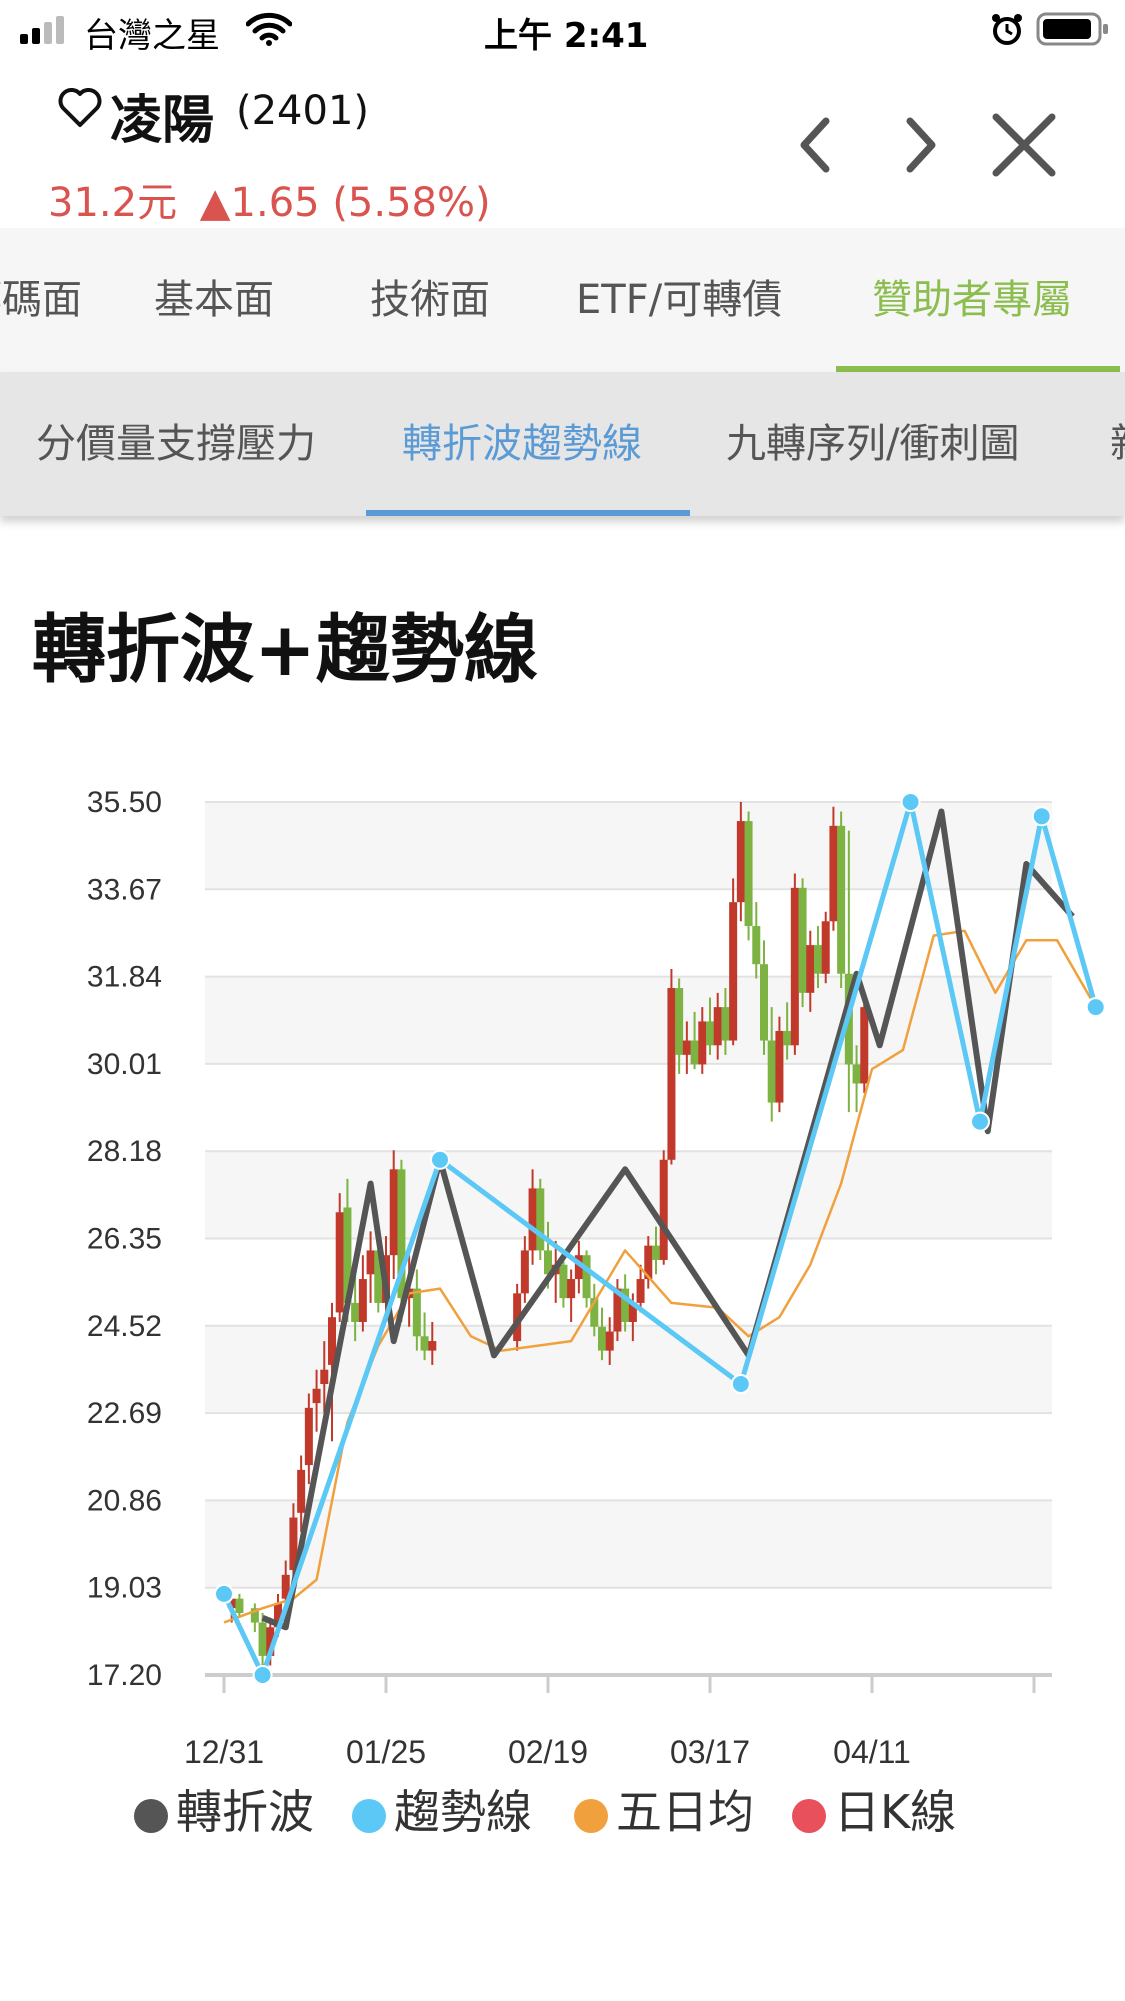 Image resolution: width=1125 pixels, height=2001 pixels. What do you see at coordinates (124, 802) in the screenshot?
I see `y-tick-label: 35.50` at bounding box center [124, 802].